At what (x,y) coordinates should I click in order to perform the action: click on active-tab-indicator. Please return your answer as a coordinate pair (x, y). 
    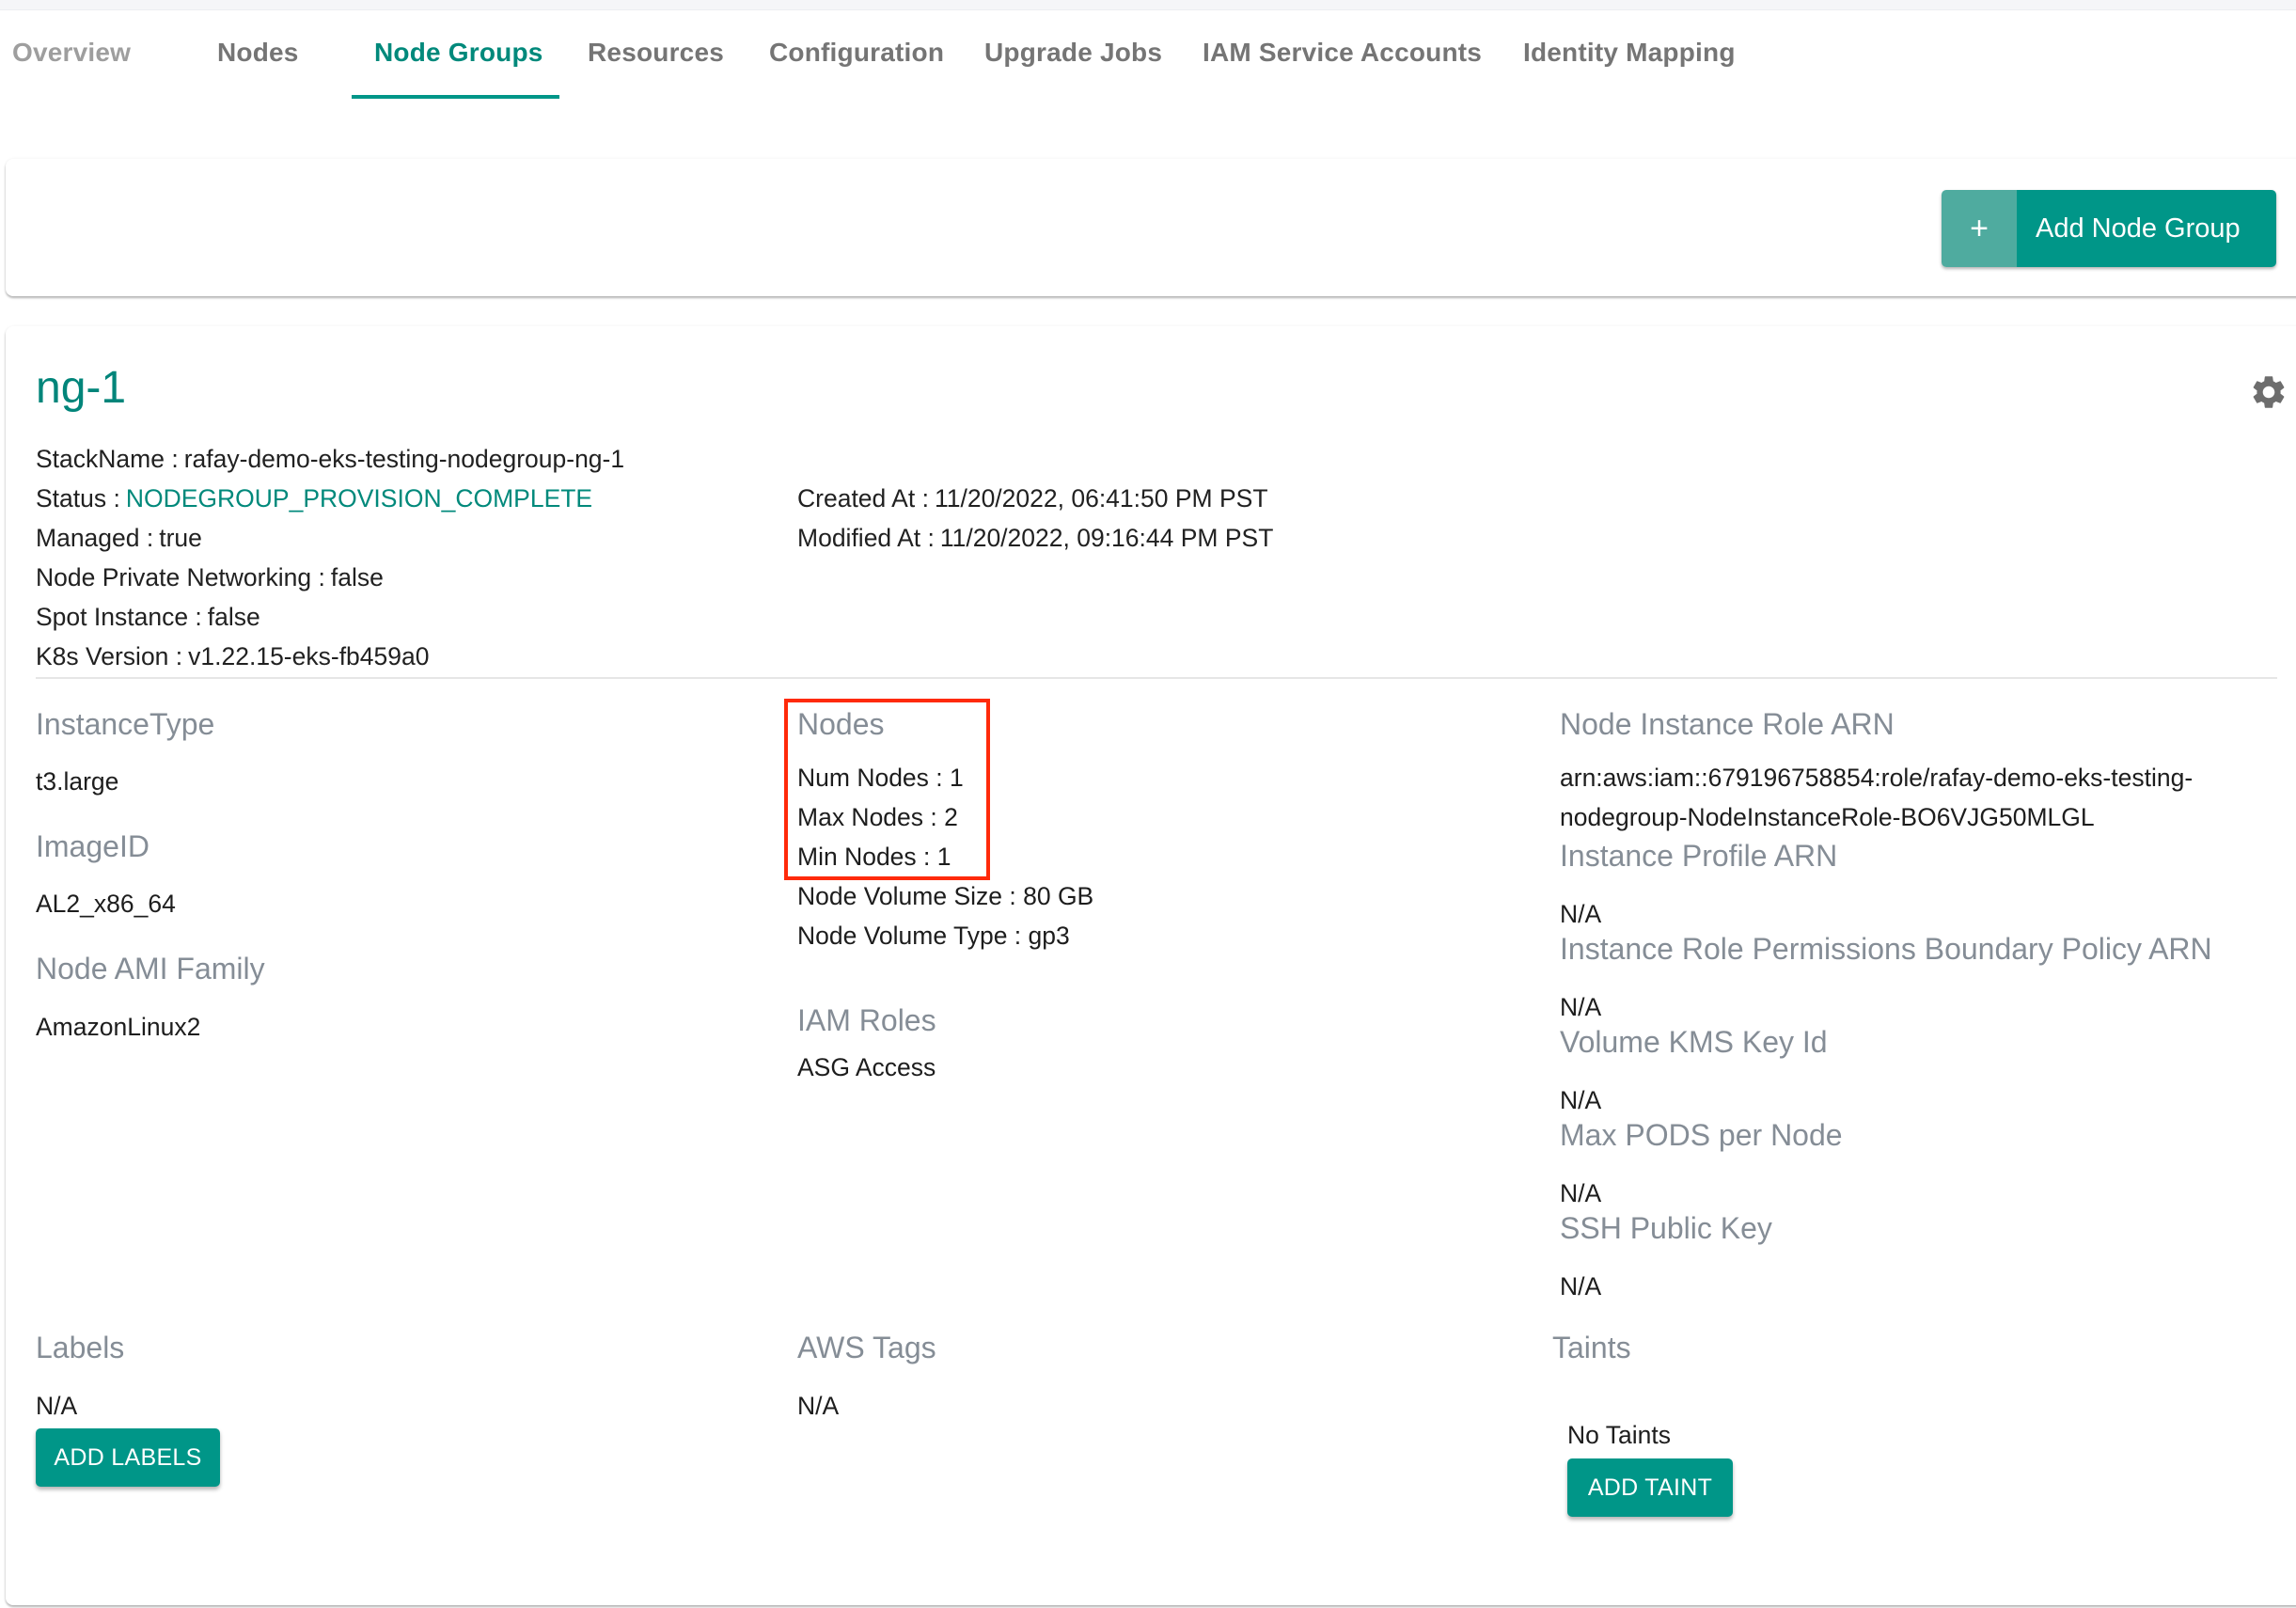
    Looking at the image, I should click on (455, 97).